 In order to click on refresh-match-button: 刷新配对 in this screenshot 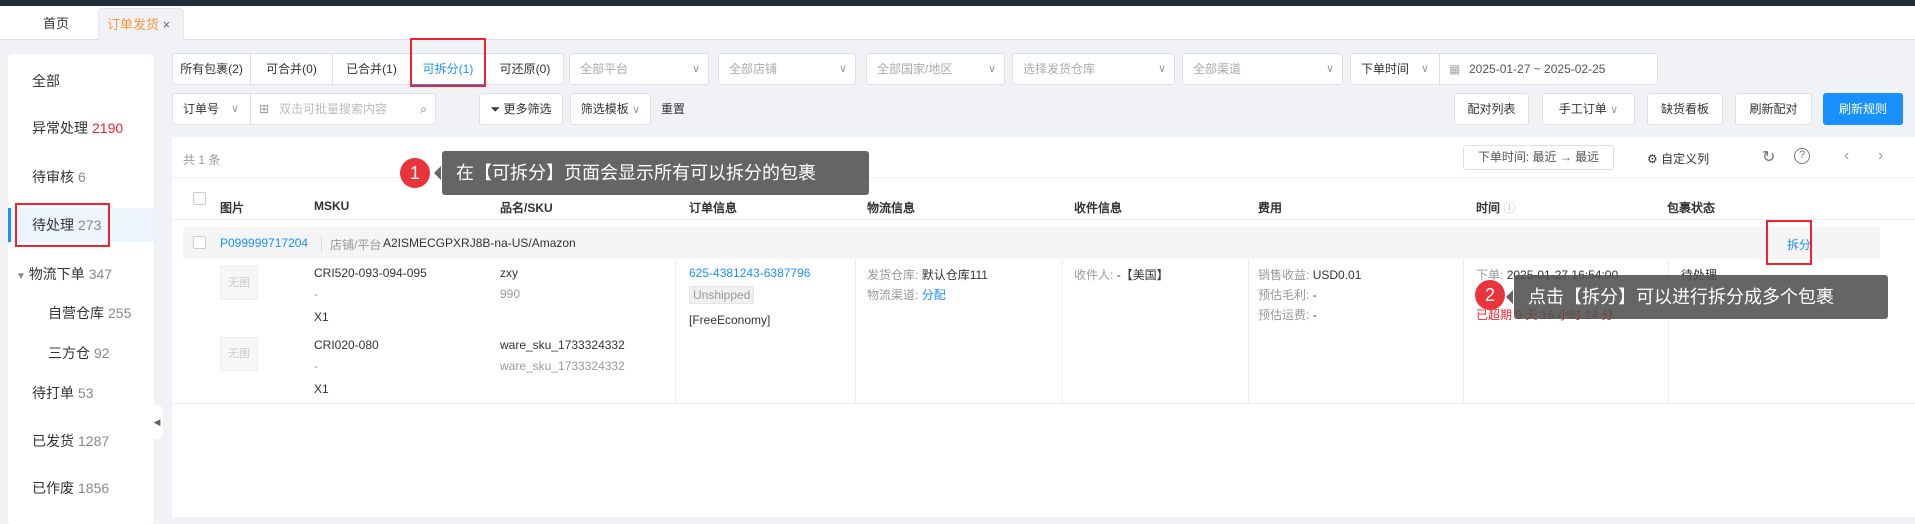, I will do `click(1773, 109)`.